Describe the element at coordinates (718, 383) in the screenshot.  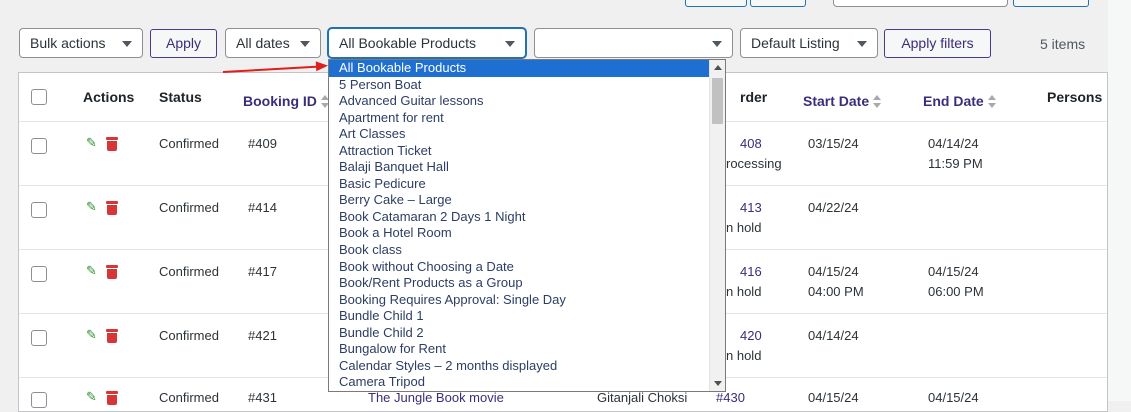
I see `scroll-down-icon` at that location.